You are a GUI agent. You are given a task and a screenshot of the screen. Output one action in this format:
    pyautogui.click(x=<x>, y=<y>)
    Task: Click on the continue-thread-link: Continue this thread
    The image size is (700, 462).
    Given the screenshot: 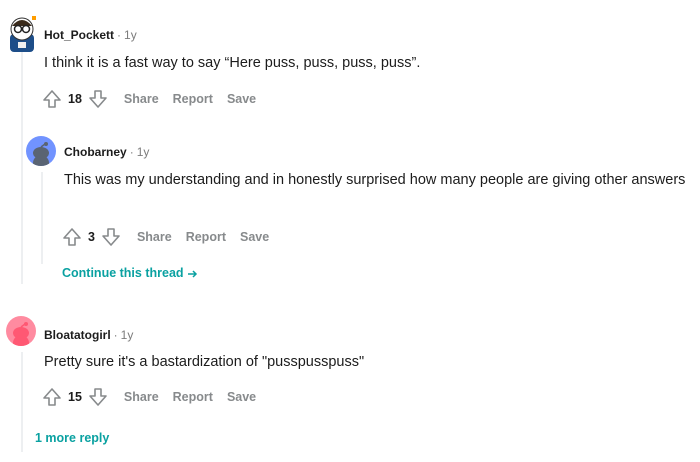 What is the action you would take?
    pyautogui.click(x=130, y=273)
    